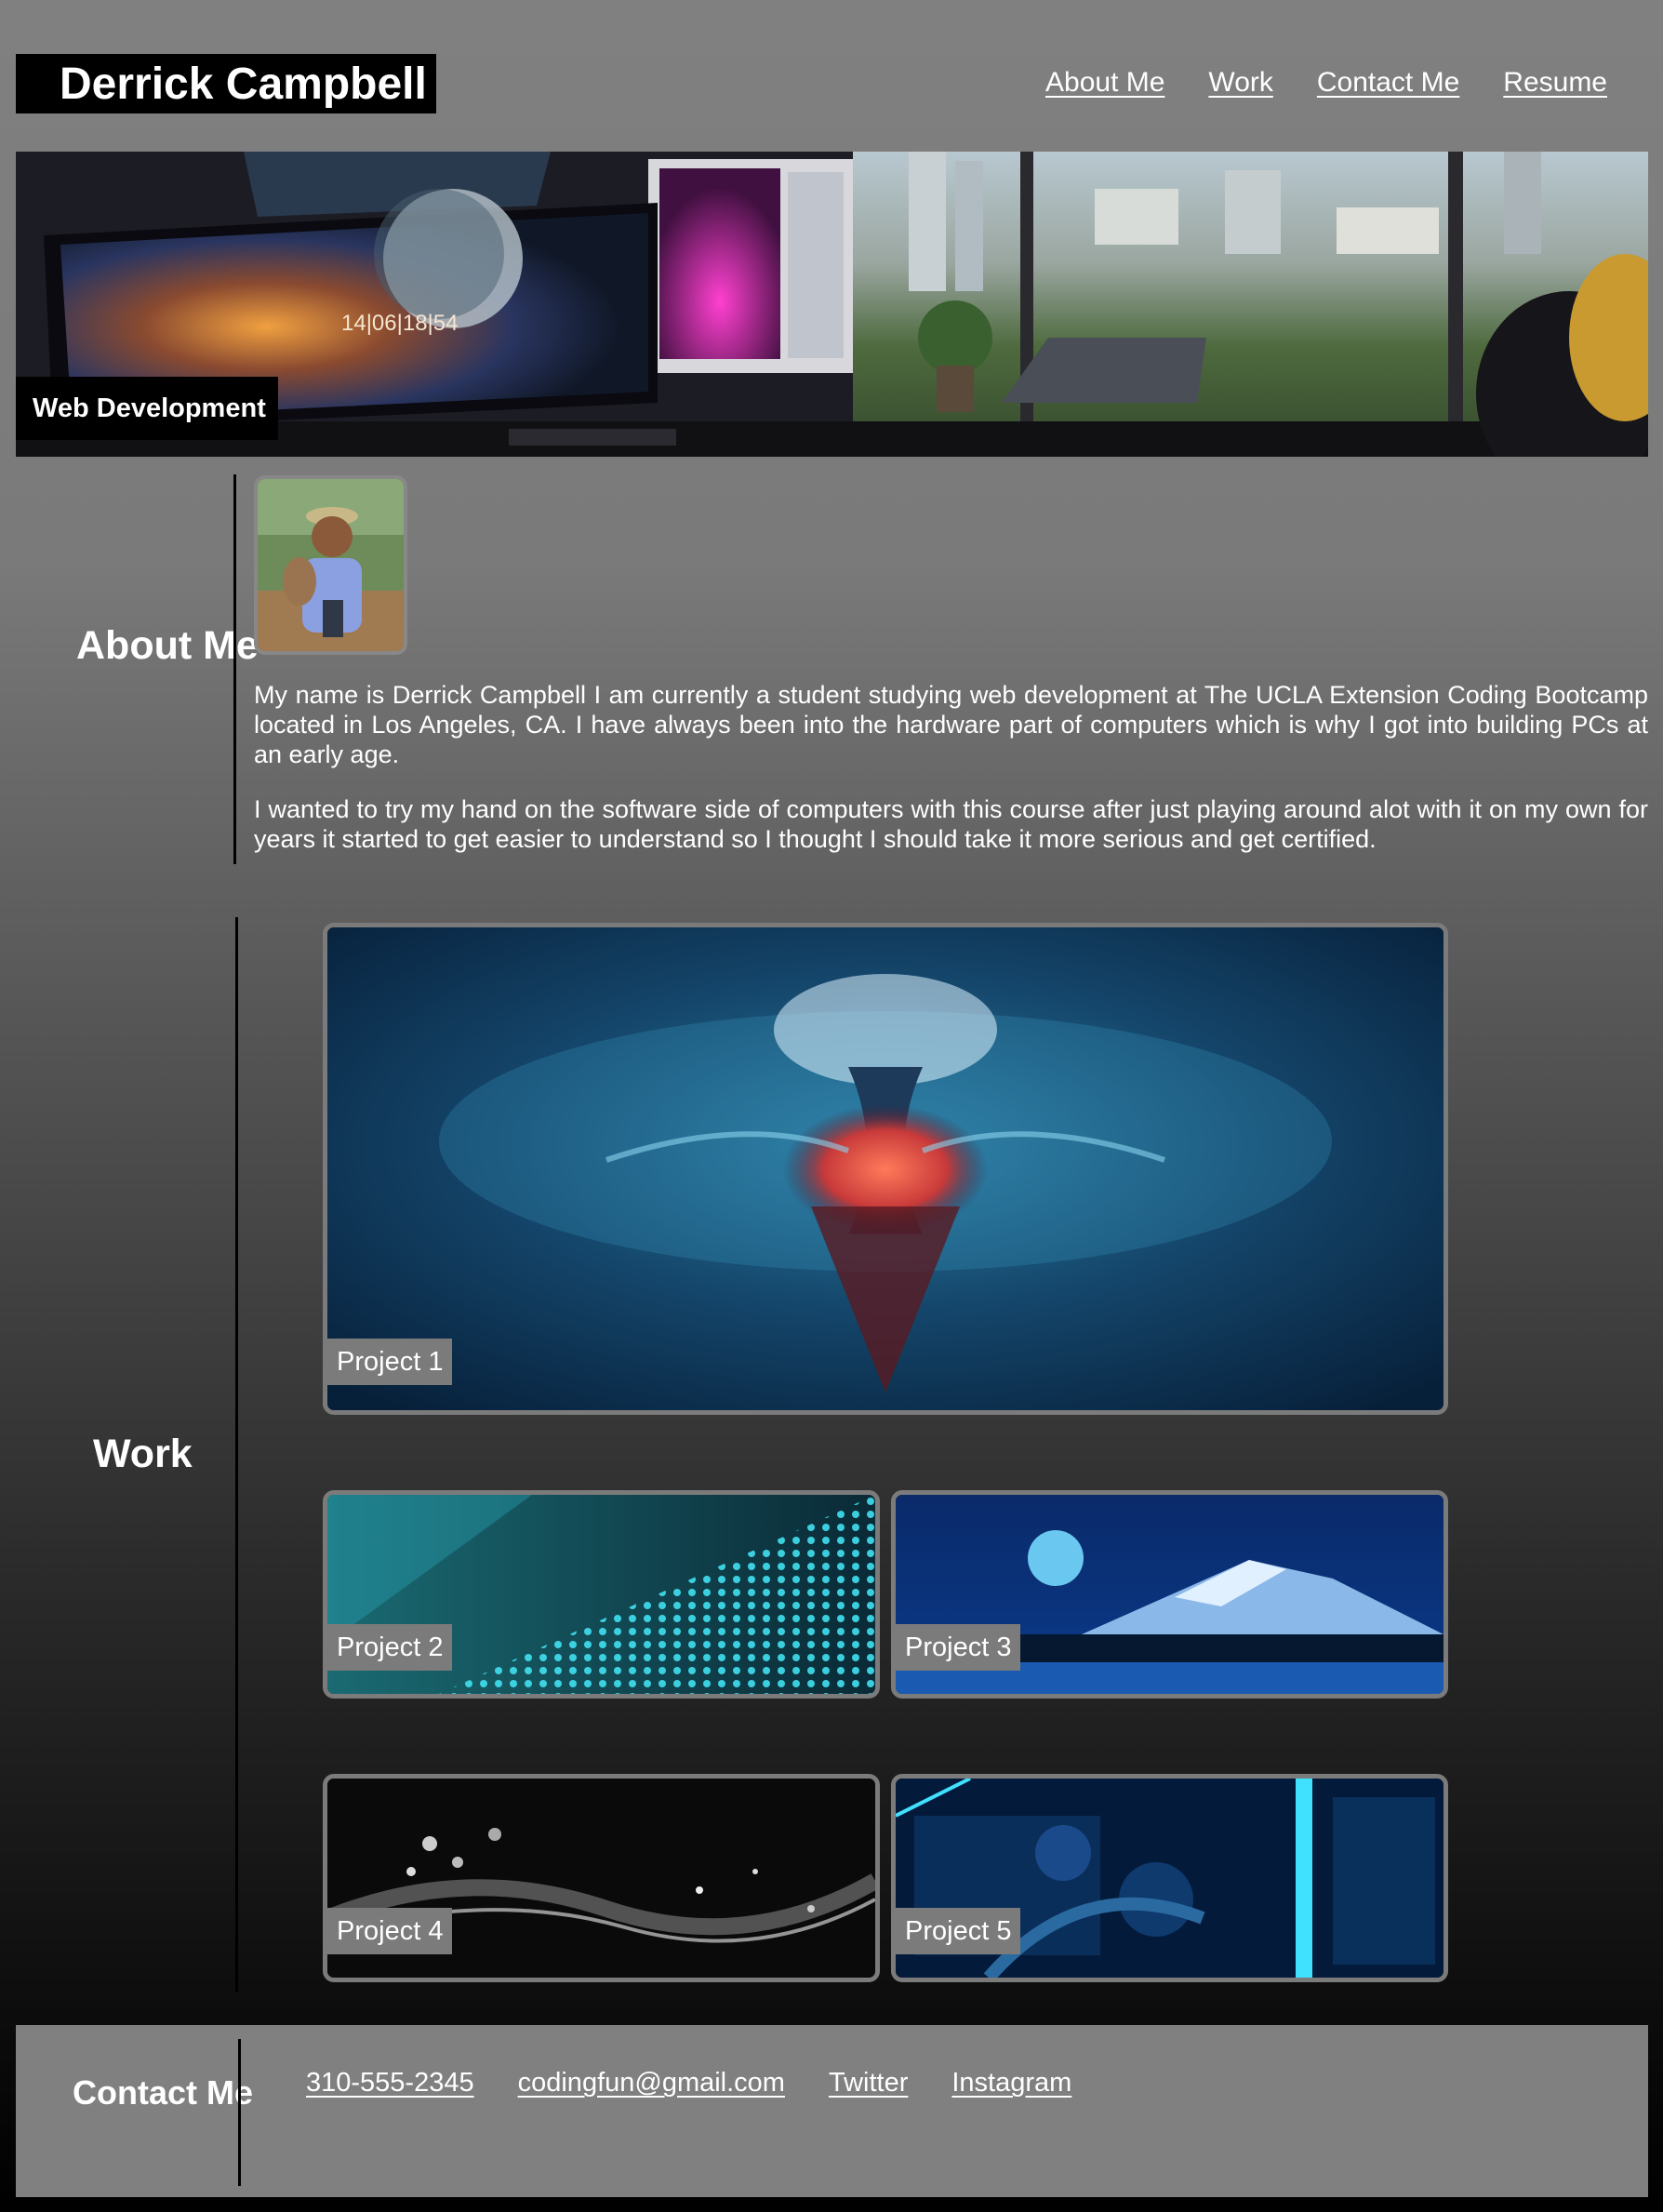  Describe the element at coordinates (869, 2083) in the screenshot. I see `twitter-link: Twitter` at that location.